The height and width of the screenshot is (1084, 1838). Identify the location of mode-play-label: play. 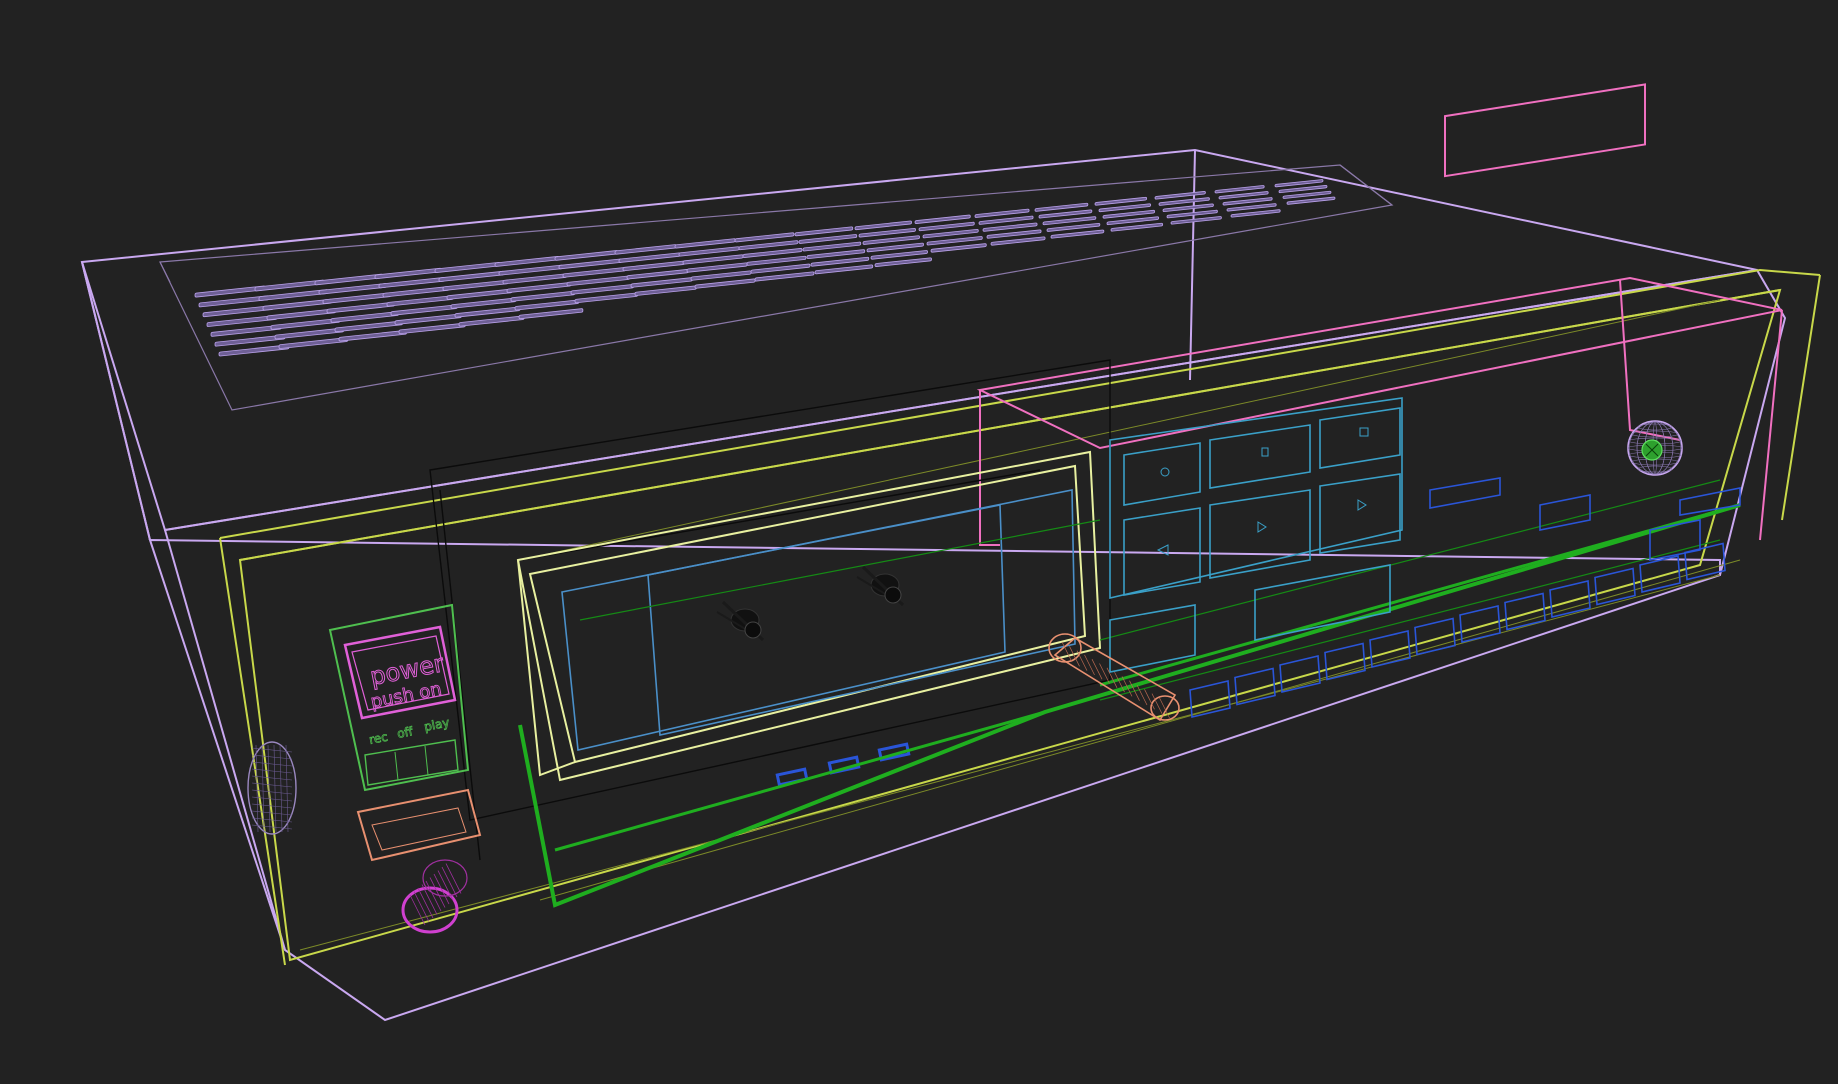
(437, 724).